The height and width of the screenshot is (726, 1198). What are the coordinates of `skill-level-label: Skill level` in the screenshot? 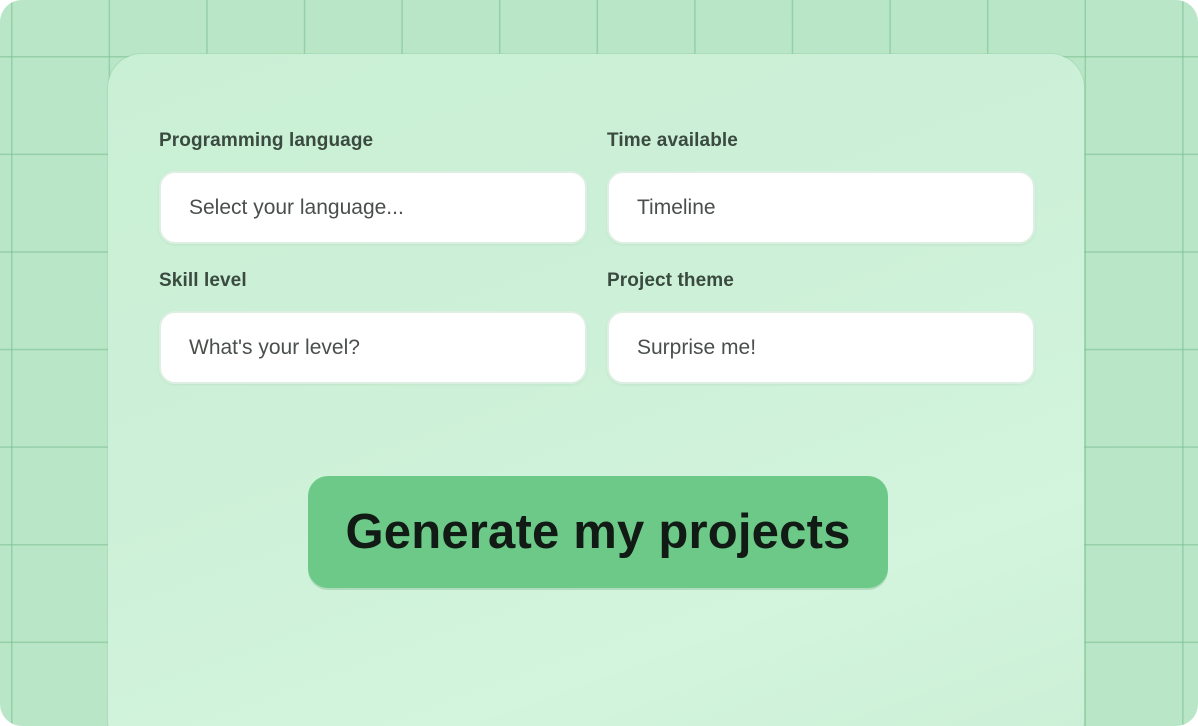 It's located at (203, 280).